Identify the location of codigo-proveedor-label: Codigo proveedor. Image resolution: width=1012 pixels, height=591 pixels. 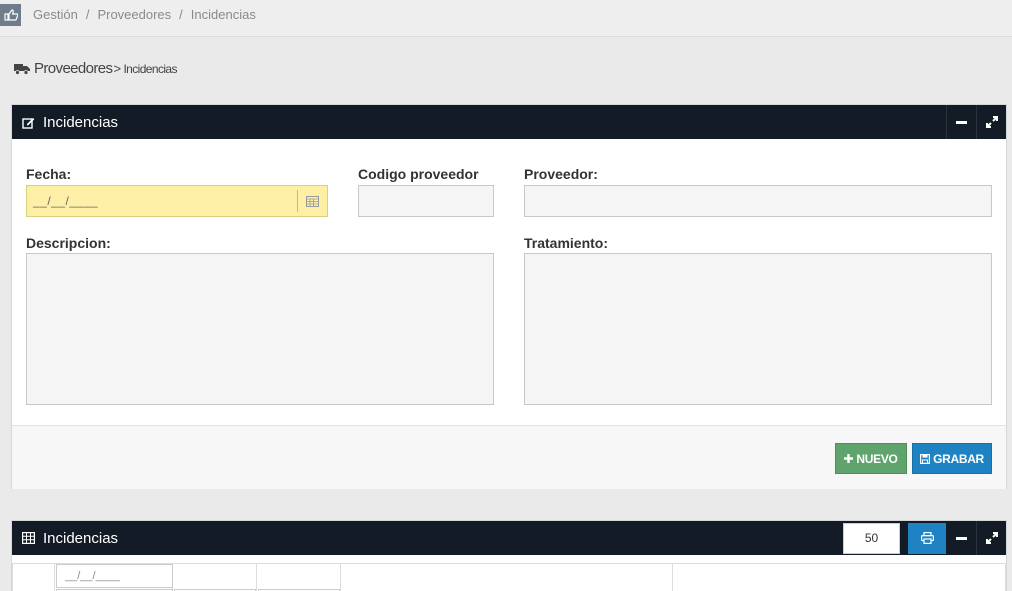
(418, 174).